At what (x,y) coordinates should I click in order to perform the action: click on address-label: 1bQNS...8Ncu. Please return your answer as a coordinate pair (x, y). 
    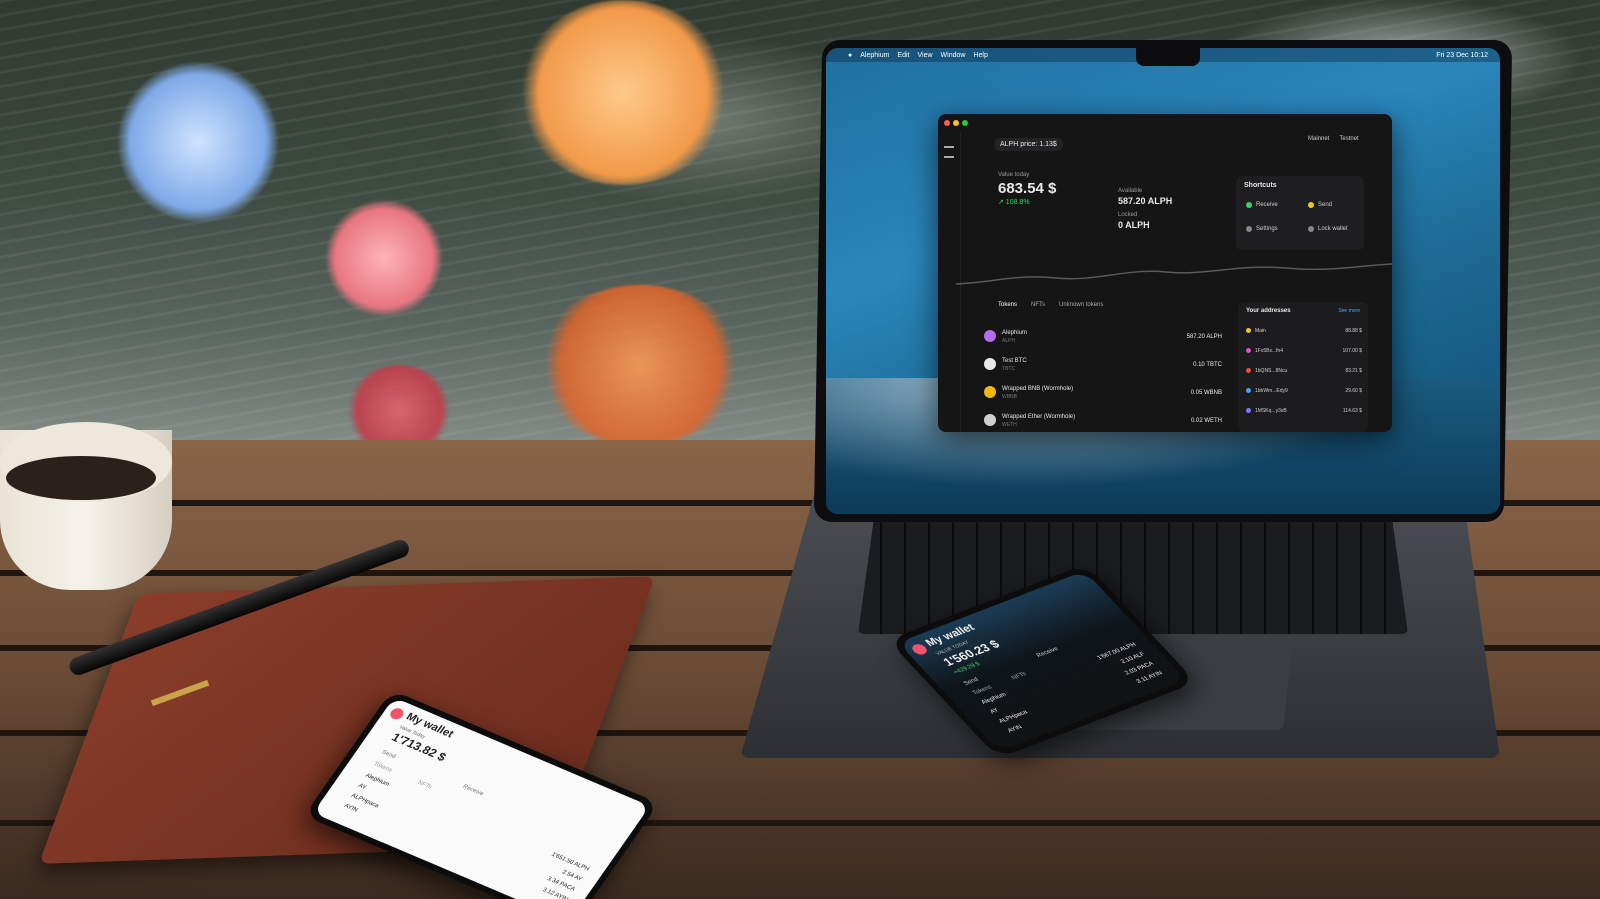
    Looking at the image, I should click on (1271, 371).